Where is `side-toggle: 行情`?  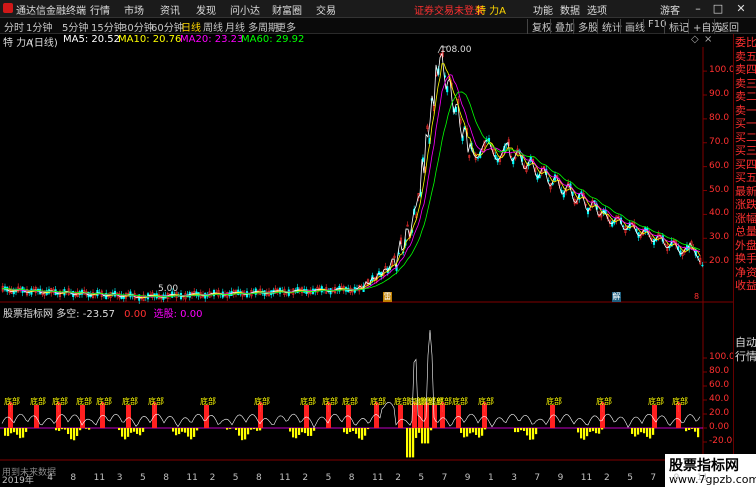 side-toggle: 行情 is located at coordinates (745, 356).